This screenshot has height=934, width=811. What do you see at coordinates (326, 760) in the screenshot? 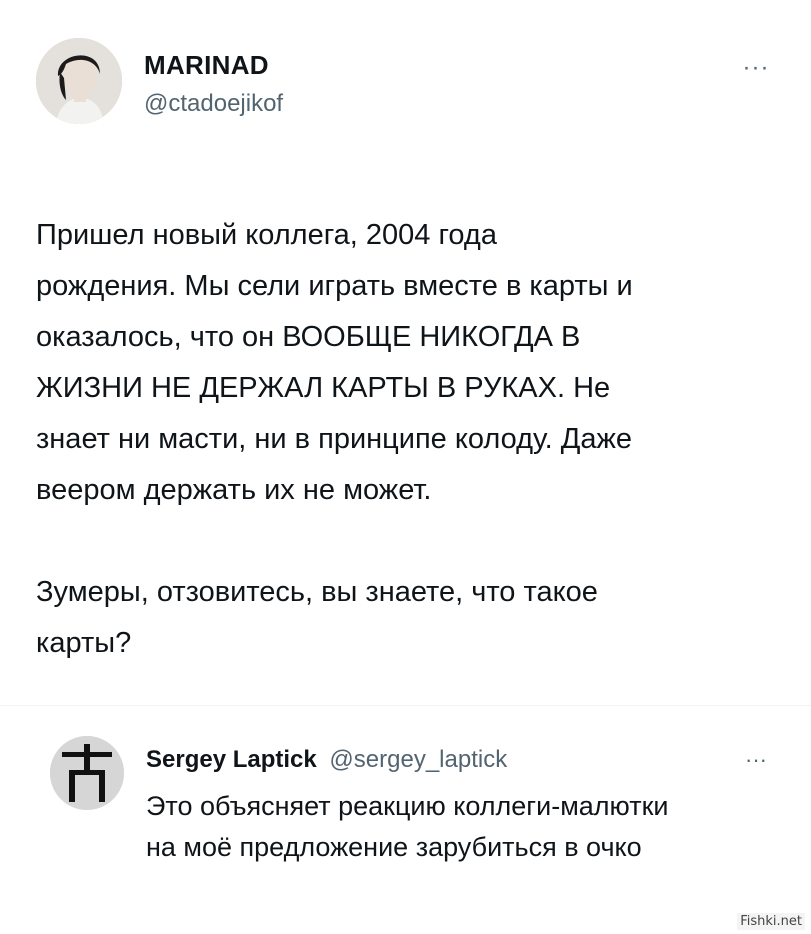
I see `reply-meta: Sergey Laptick @sergey_laptick` at bounding box center [326, 760].